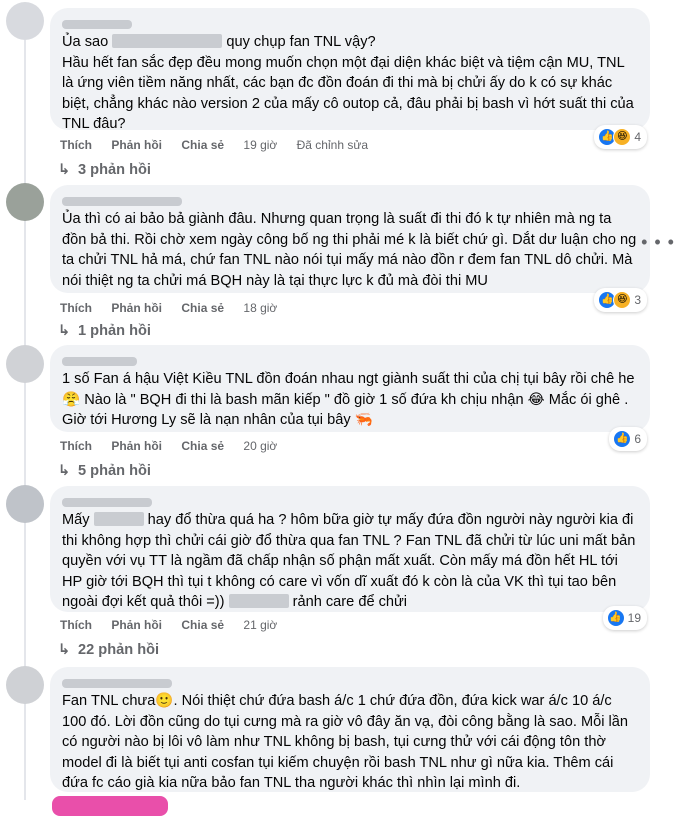  What do you see at coordinates (108, 650) in the screenshot?
I see `view-replies-button: ↳ 22 phản hồi` at bounding box center [108, 650].